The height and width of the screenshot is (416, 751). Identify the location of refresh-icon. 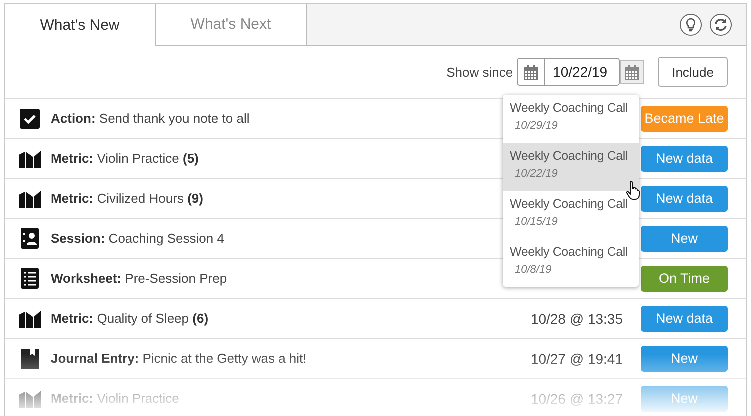
(721, 25).